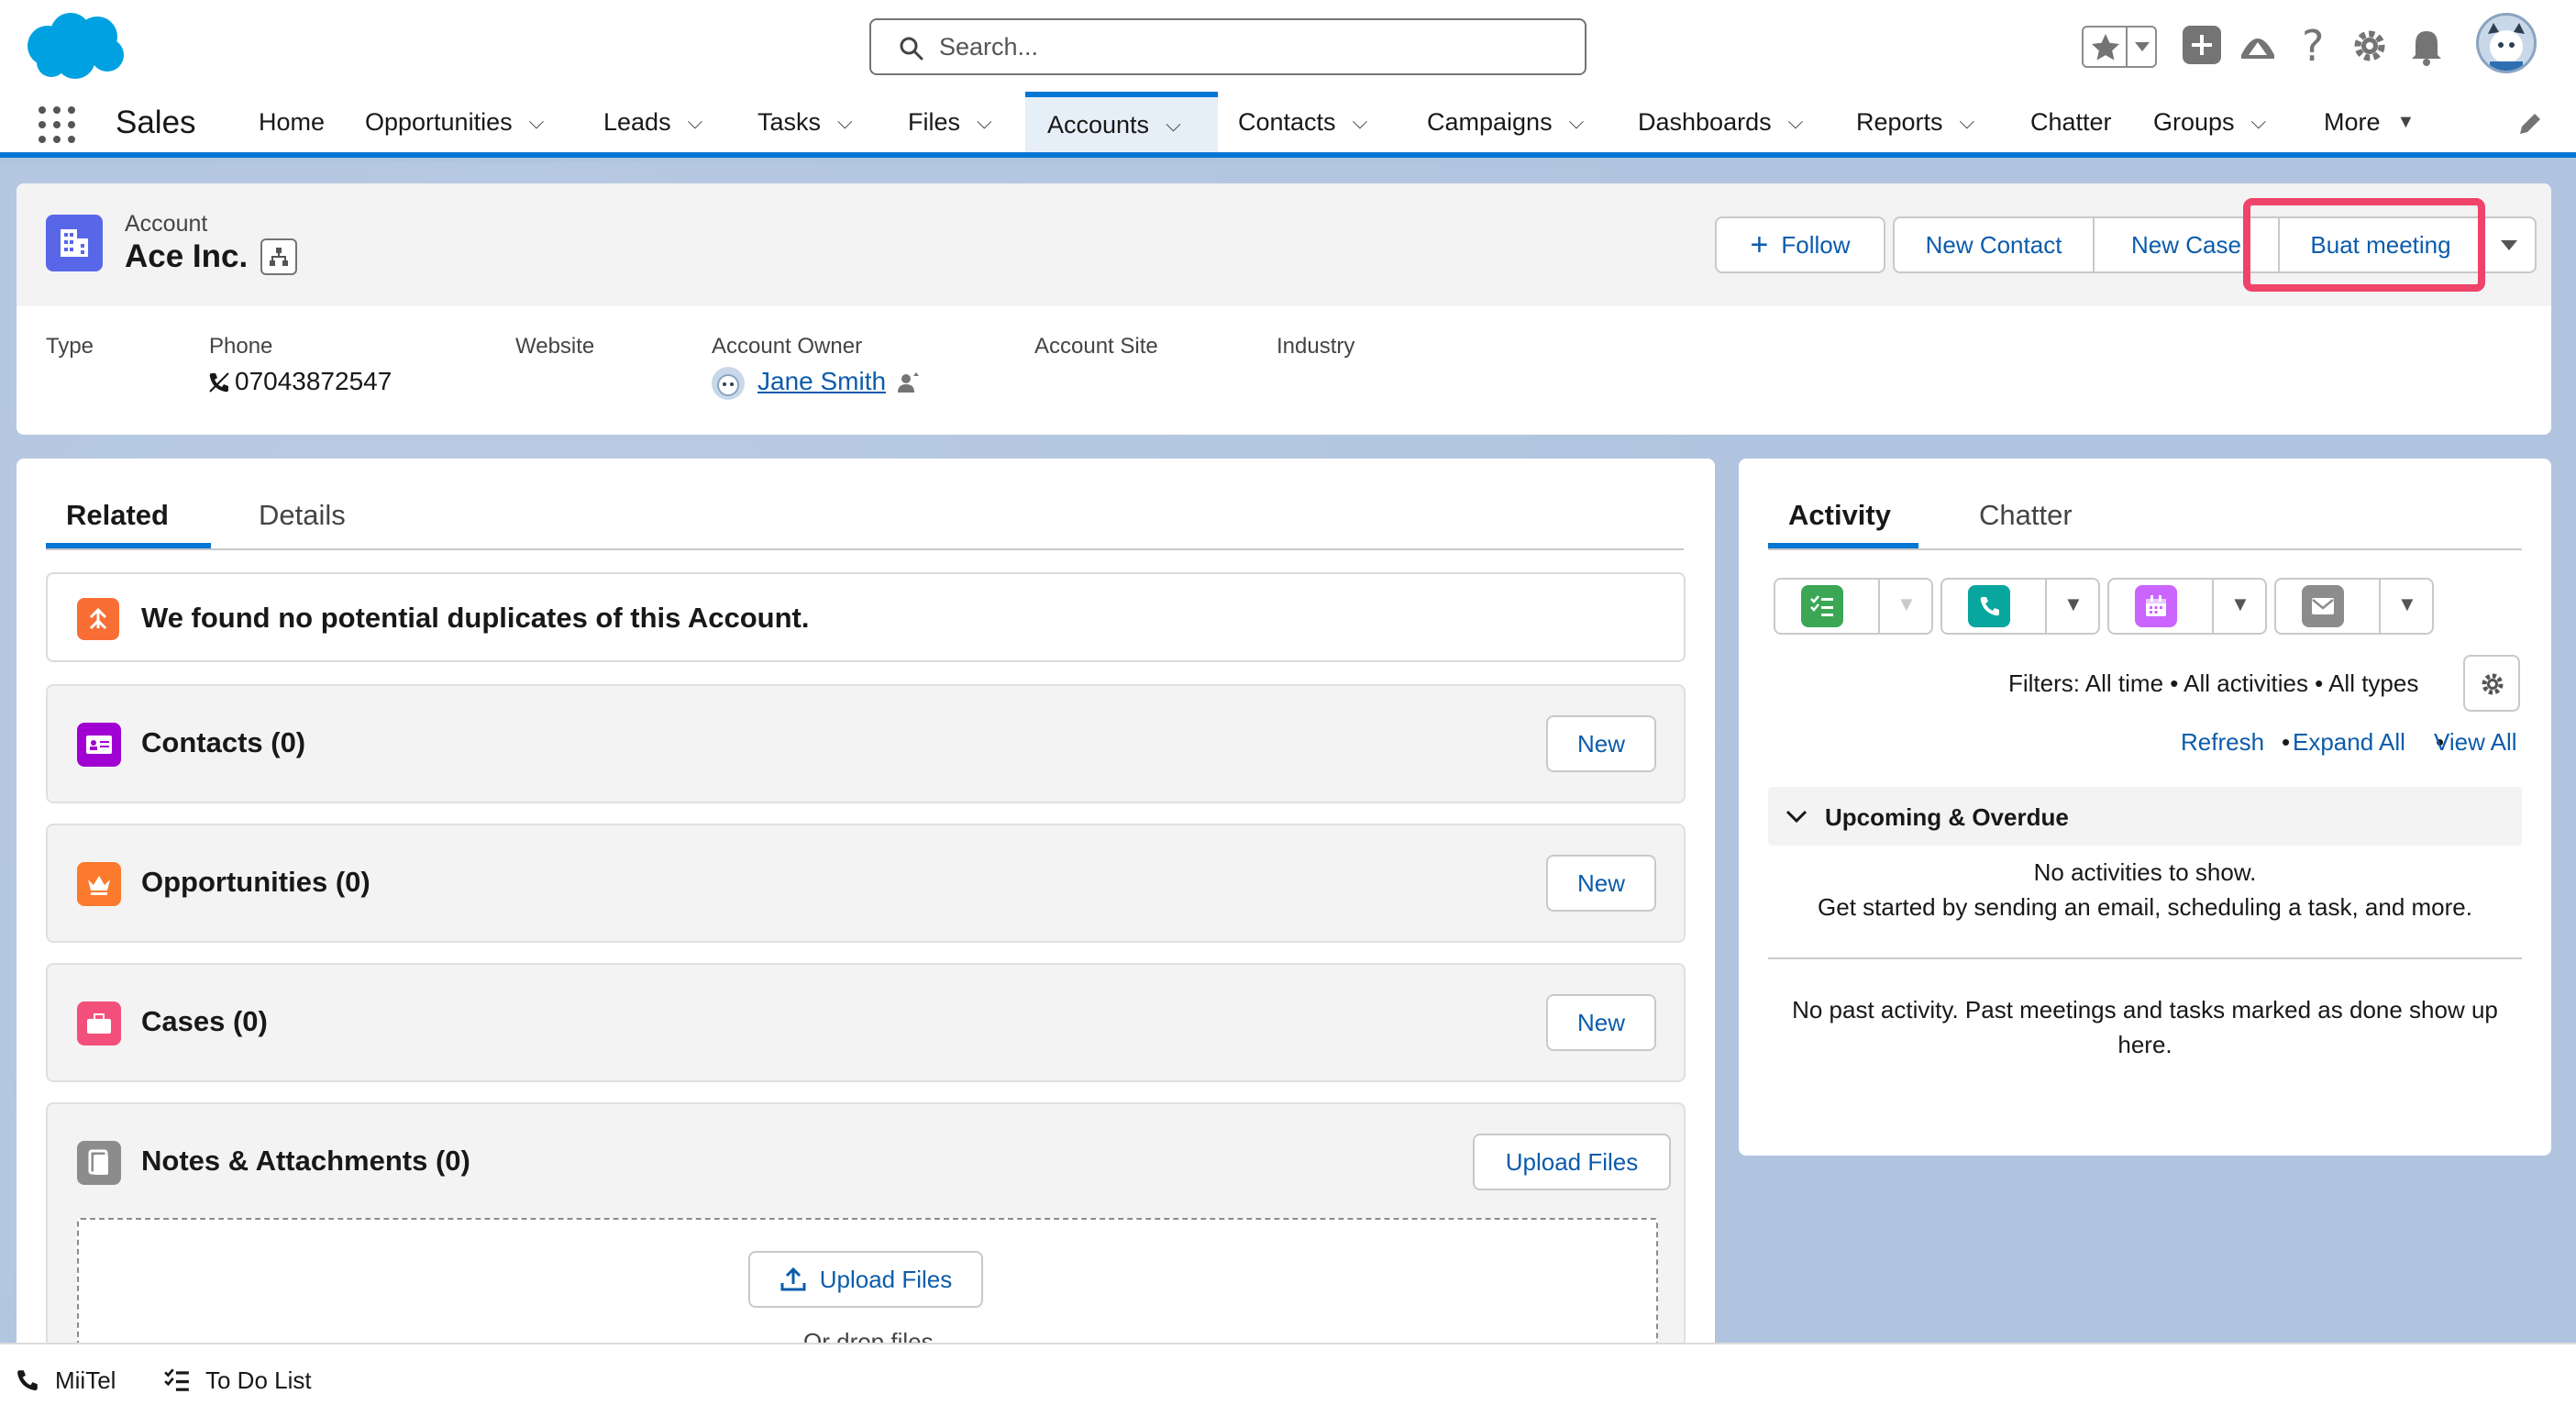 The width and height of the screenshot is (2576, 1416). What do you see at coordinates (2020, 607) in the screenshot?
I see `log-call-button: ▼` at bounding box center [2020, 607].